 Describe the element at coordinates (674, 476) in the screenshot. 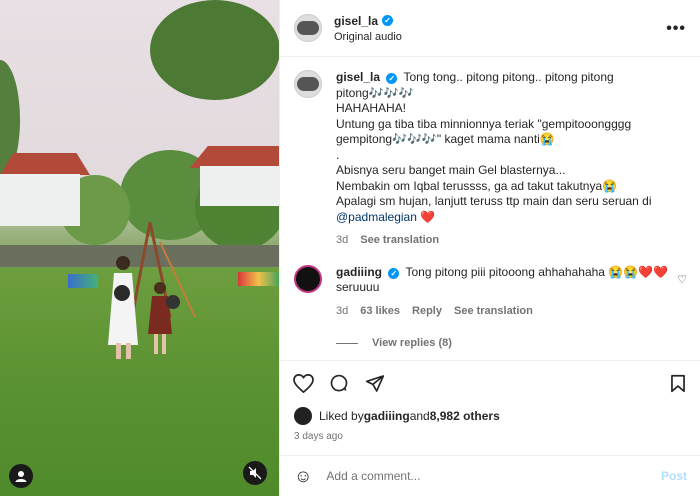

I see `post-button: Post` at that location.